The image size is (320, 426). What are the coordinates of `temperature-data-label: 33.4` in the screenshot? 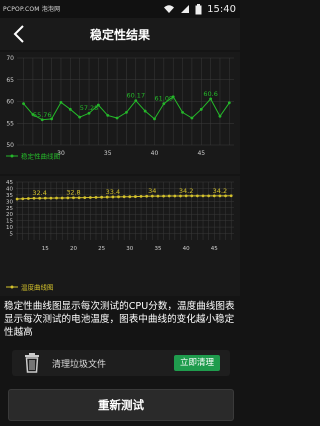 It's located at (113, 192).